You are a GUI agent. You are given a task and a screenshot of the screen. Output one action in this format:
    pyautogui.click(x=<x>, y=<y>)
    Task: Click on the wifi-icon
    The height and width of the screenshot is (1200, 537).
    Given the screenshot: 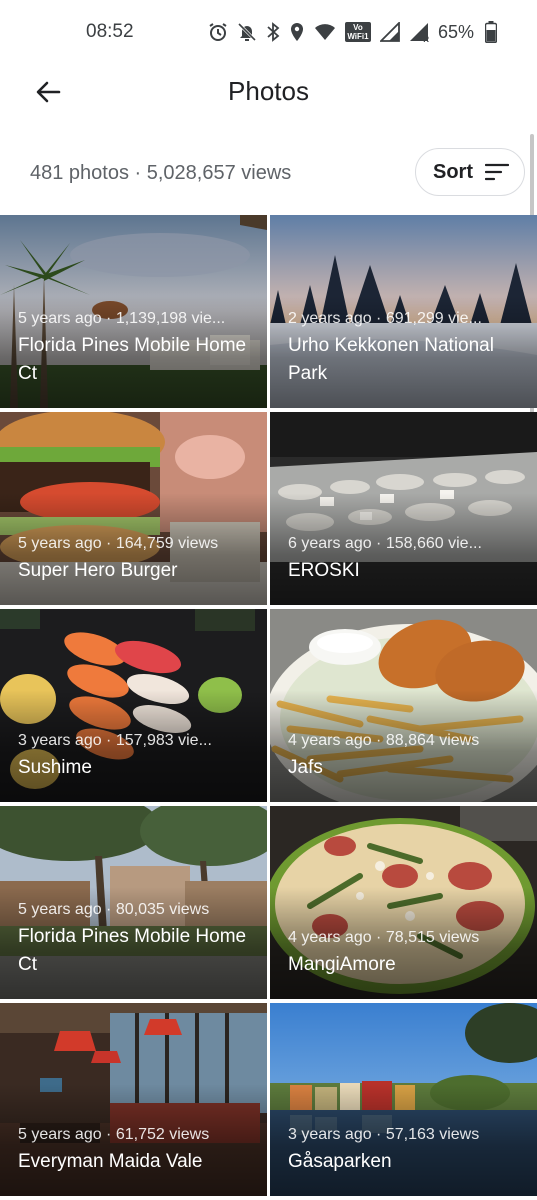 What is the action you would take?
    pyautogui.click(x=324, y=32)
    